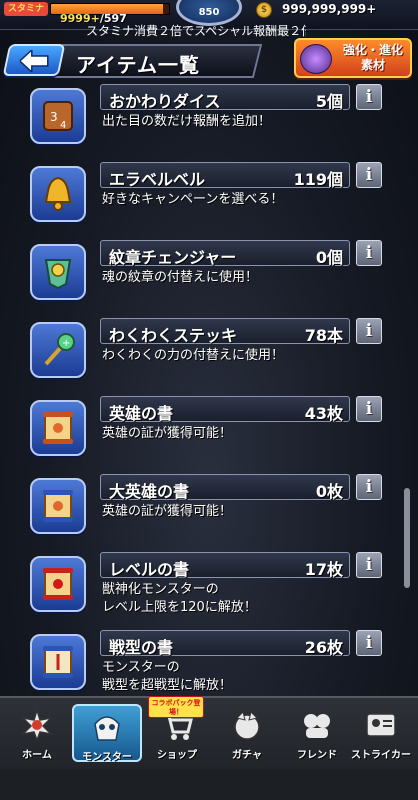 This screenshot has height=800, width=418. What do you see at coordinates (173, 257) in the screenshot?
I see `item-name: 紋章チェンジャー` at bounding box center [173, 257].